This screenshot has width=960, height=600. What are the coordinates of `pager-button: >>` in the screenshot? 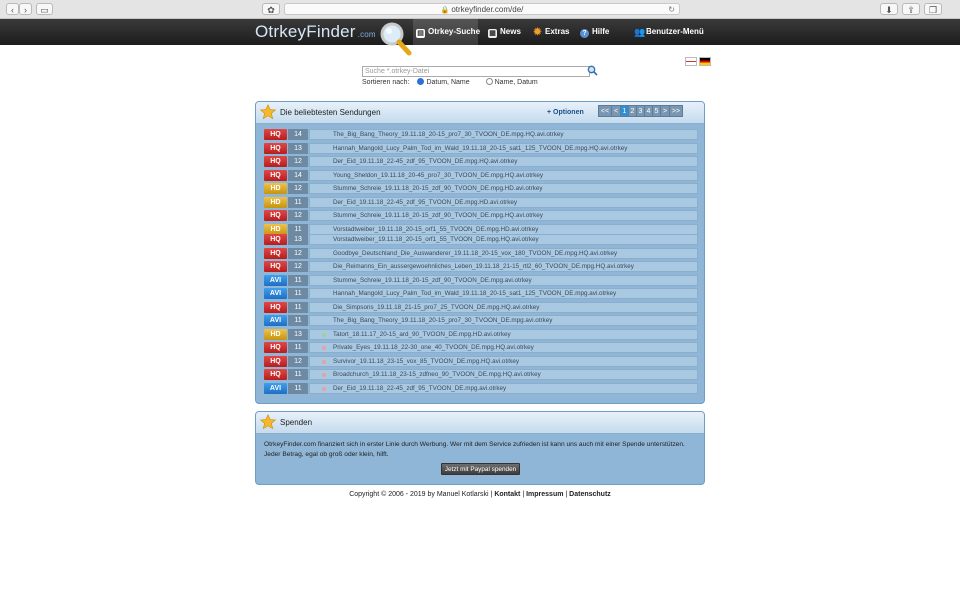 It's located at (676, 111).